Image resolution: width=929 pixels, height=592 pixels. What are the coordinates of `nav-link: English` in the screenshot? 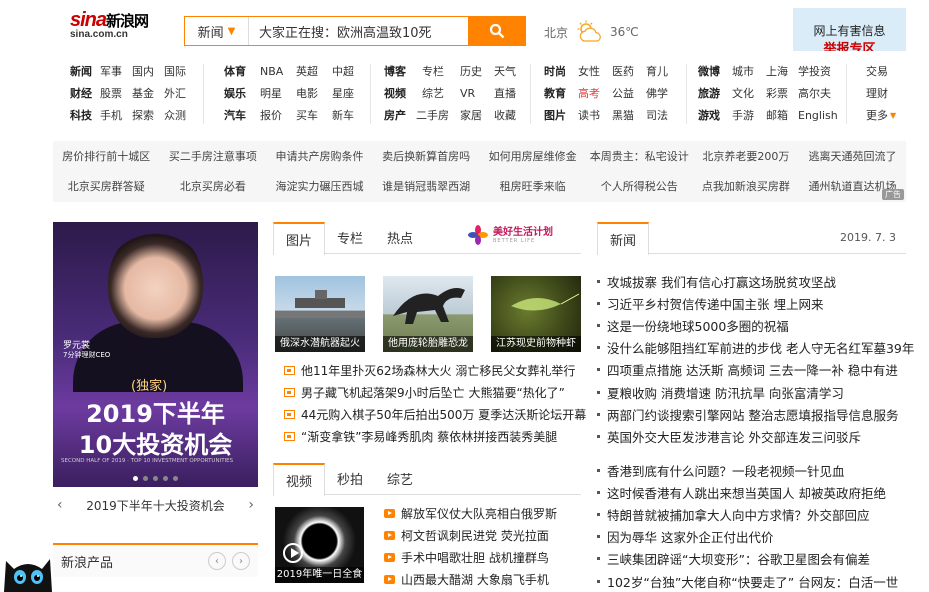 It's located at (818, 115).